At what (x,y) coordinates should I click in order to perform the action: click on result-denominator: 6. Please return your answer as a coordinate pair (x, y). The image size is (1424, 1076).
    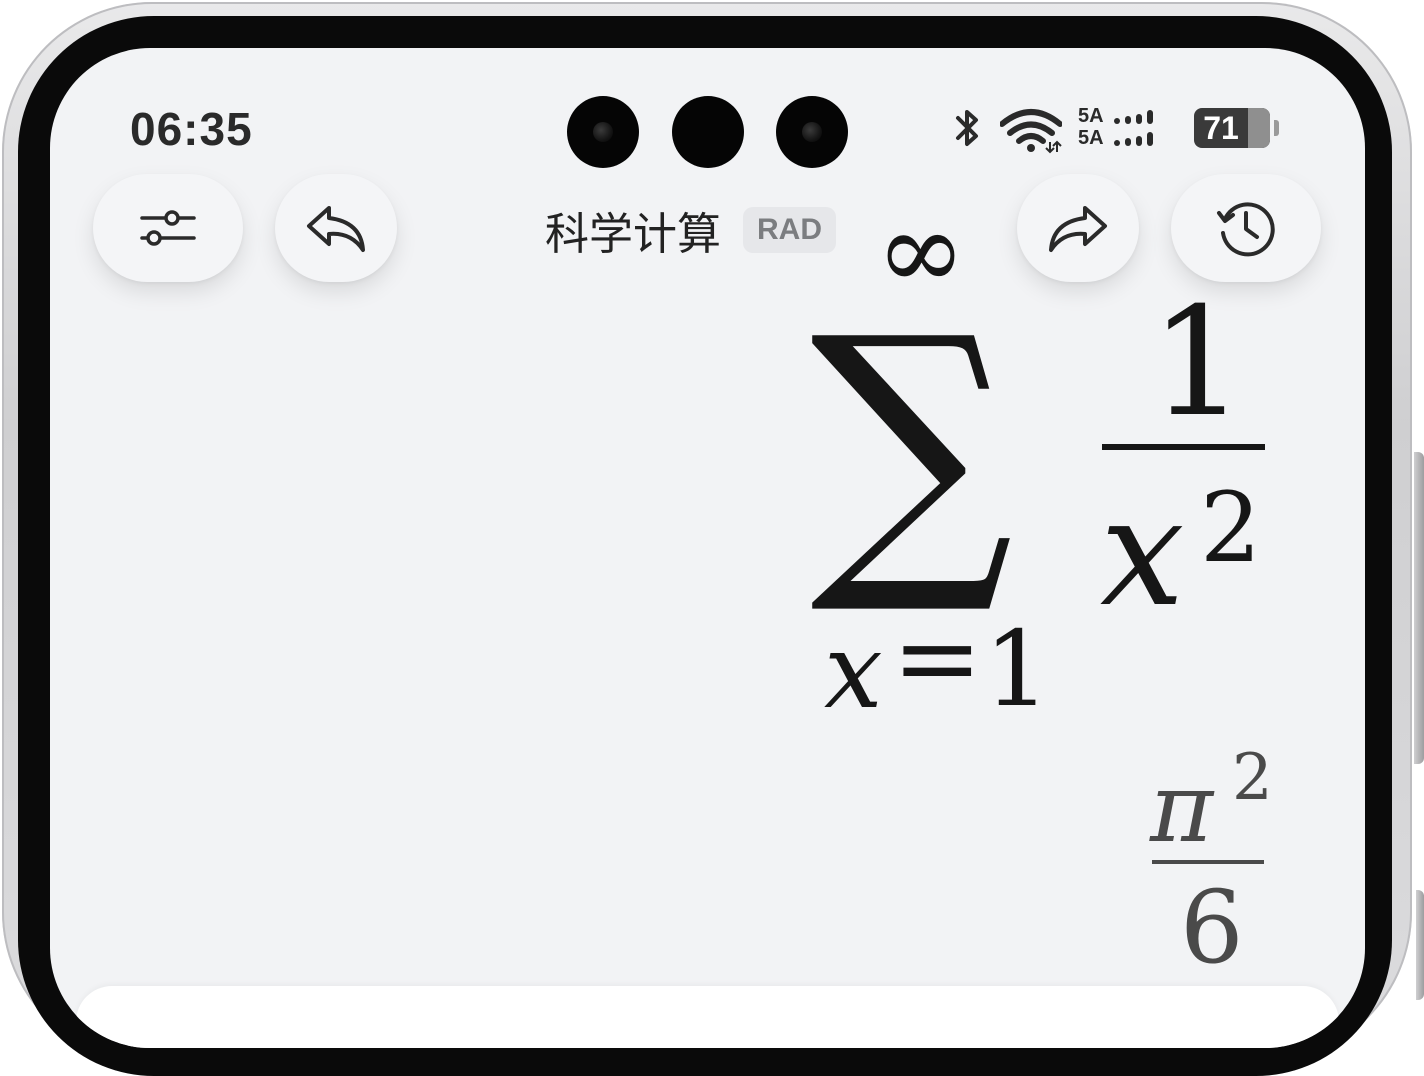
    Looking at the image, I should click on (1212, 927).